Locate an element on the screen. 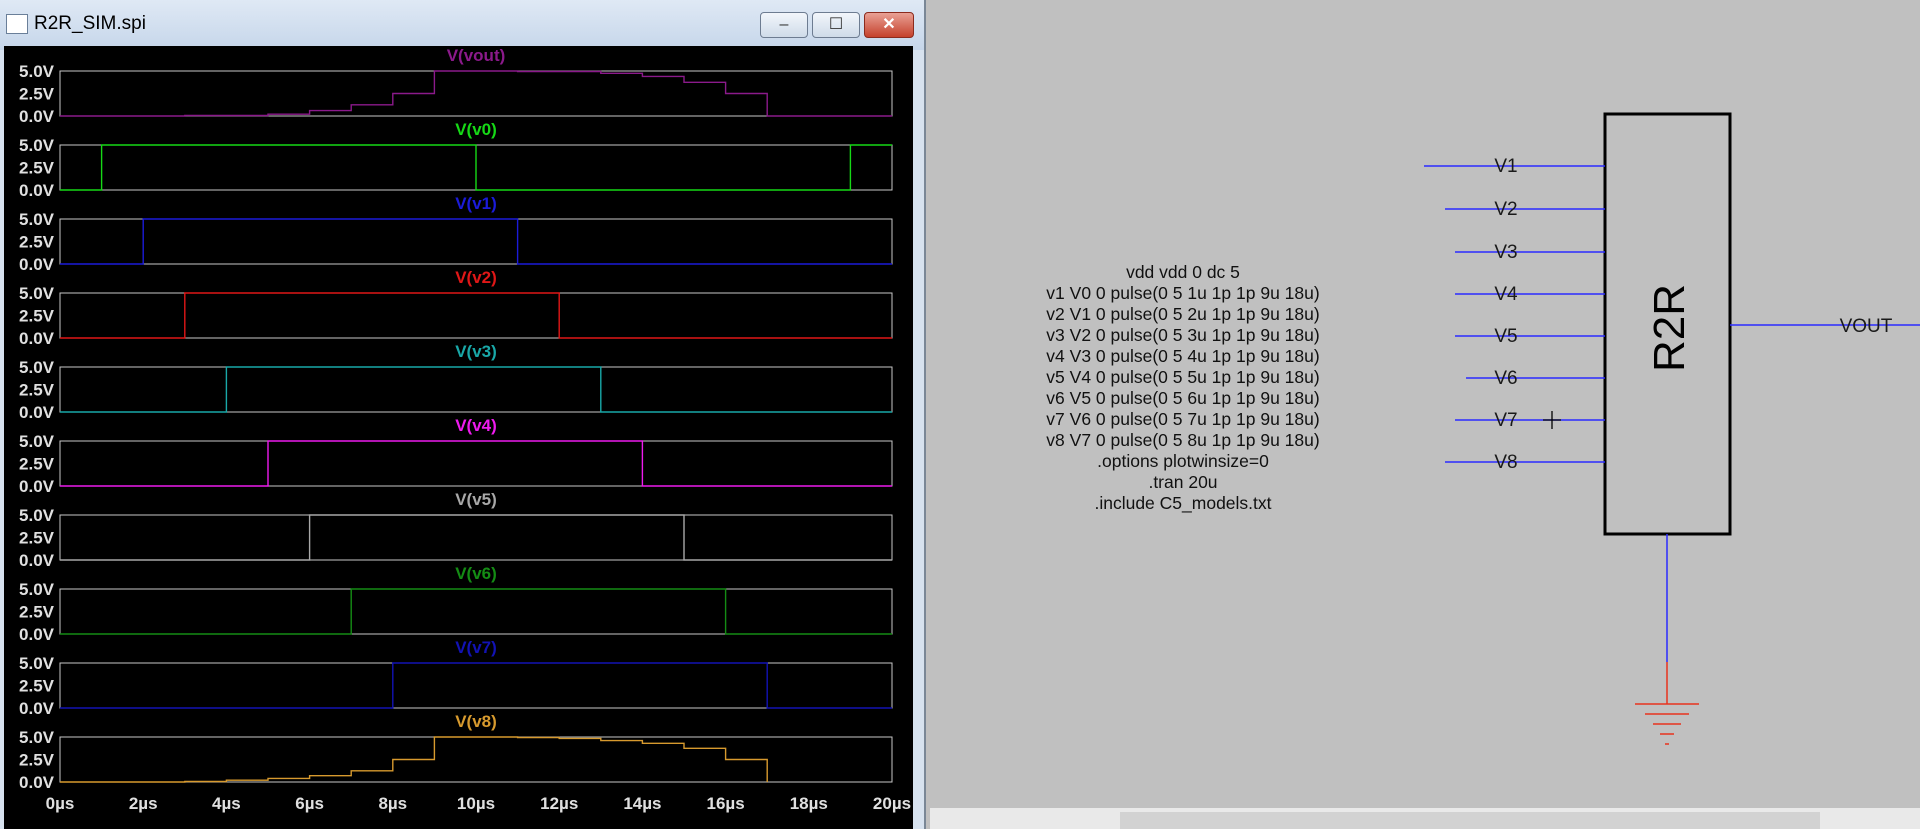 This screenshot has height=829, width=1920. title-bar: R2R_SIM.spi – ☐ ✕ is located at coordinates (462, 25).